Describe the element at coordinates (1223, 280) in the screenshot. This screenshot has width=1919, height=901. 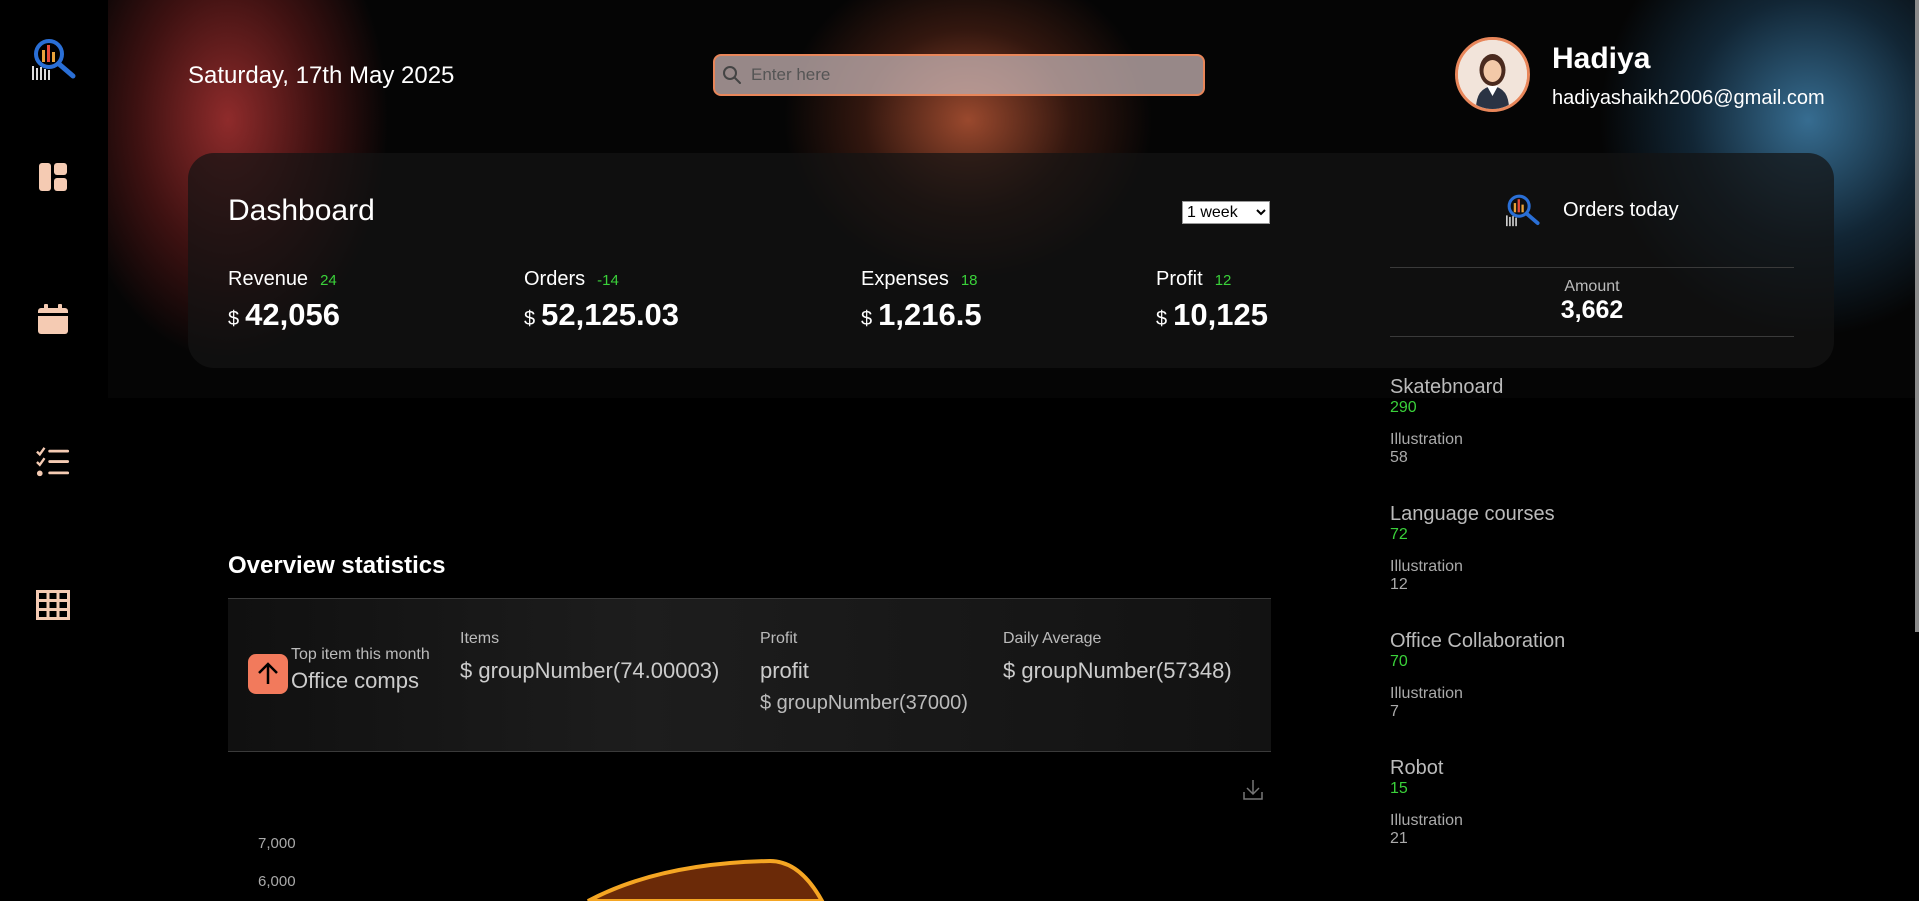
I see `metric-delta: 12` at that location.